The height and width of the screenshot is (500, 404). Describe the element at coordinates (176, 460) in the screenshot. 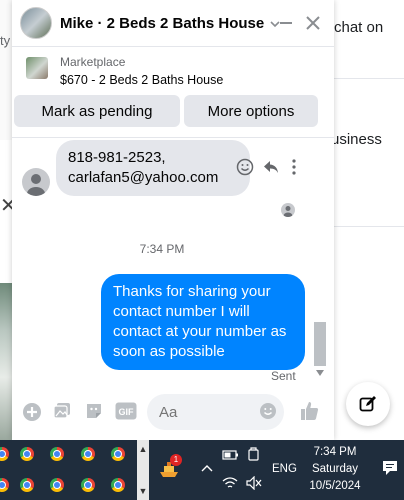

I see `notification-badge: 1` at that location.